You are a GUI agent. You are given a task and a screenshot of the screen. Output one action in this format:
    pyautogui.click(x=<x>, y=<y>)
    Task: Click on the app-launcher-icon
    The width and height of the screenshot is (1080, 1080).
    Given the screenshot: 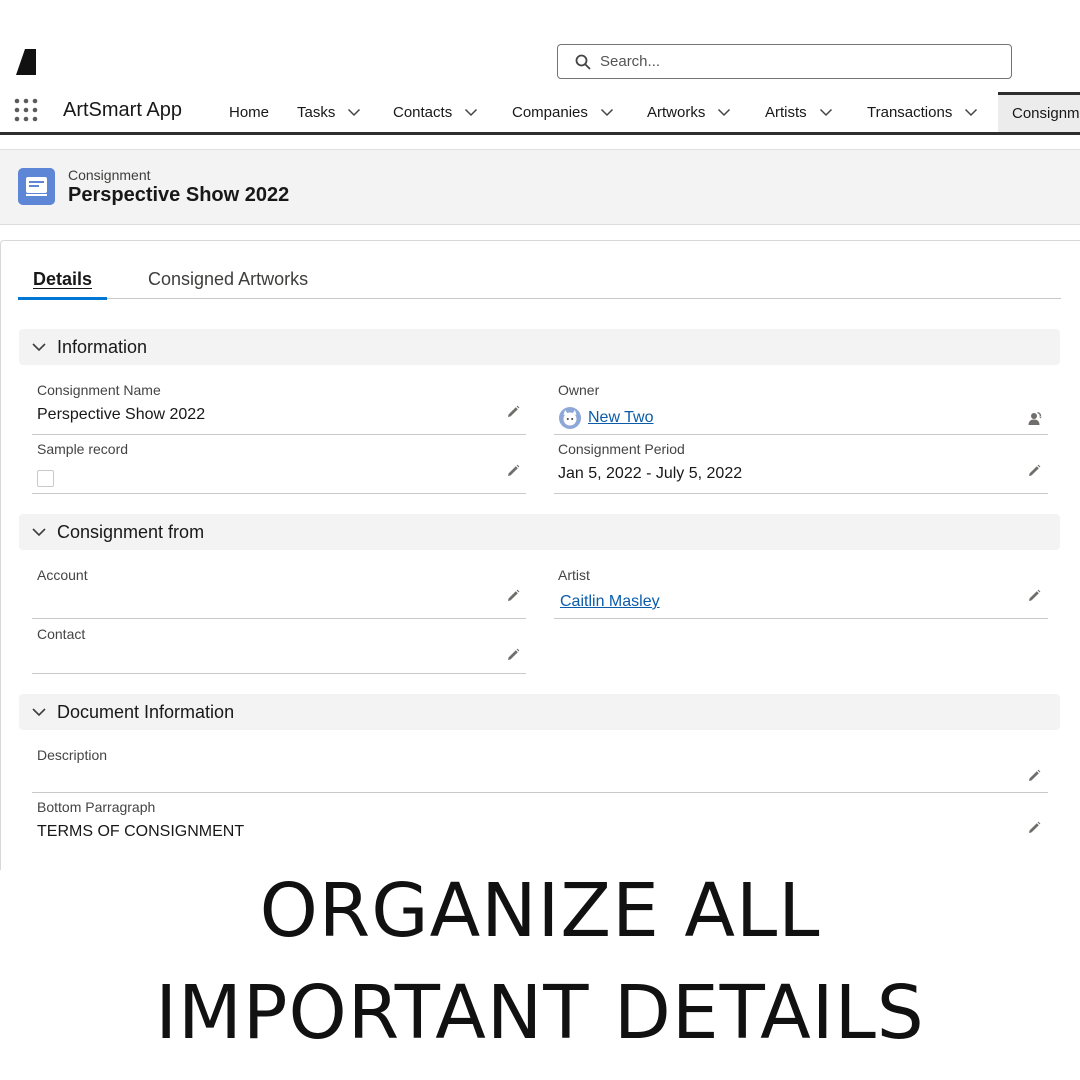 What is the action you would take?
    pyautogui.click(x=26, y=110)
    